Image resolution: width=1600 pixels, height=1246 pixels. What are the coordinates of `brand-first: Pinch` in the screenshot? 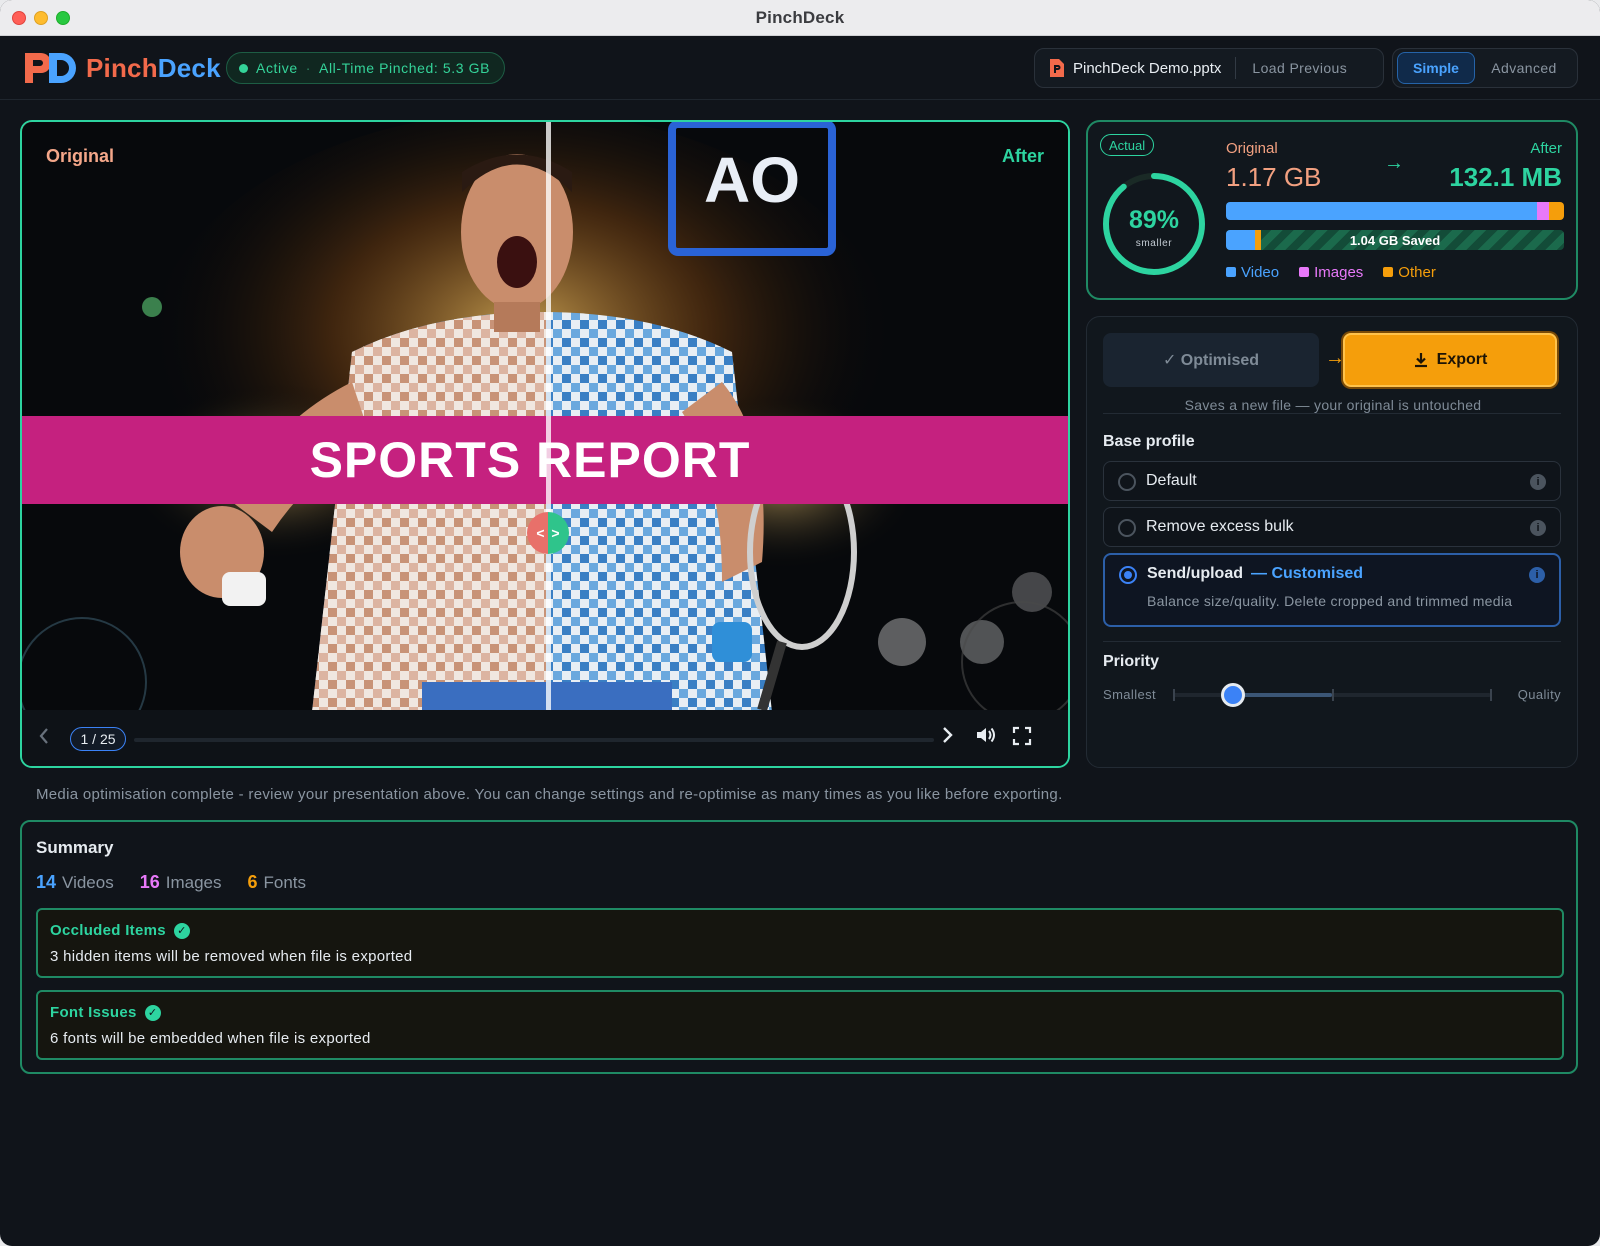 It's located at (122, 67).